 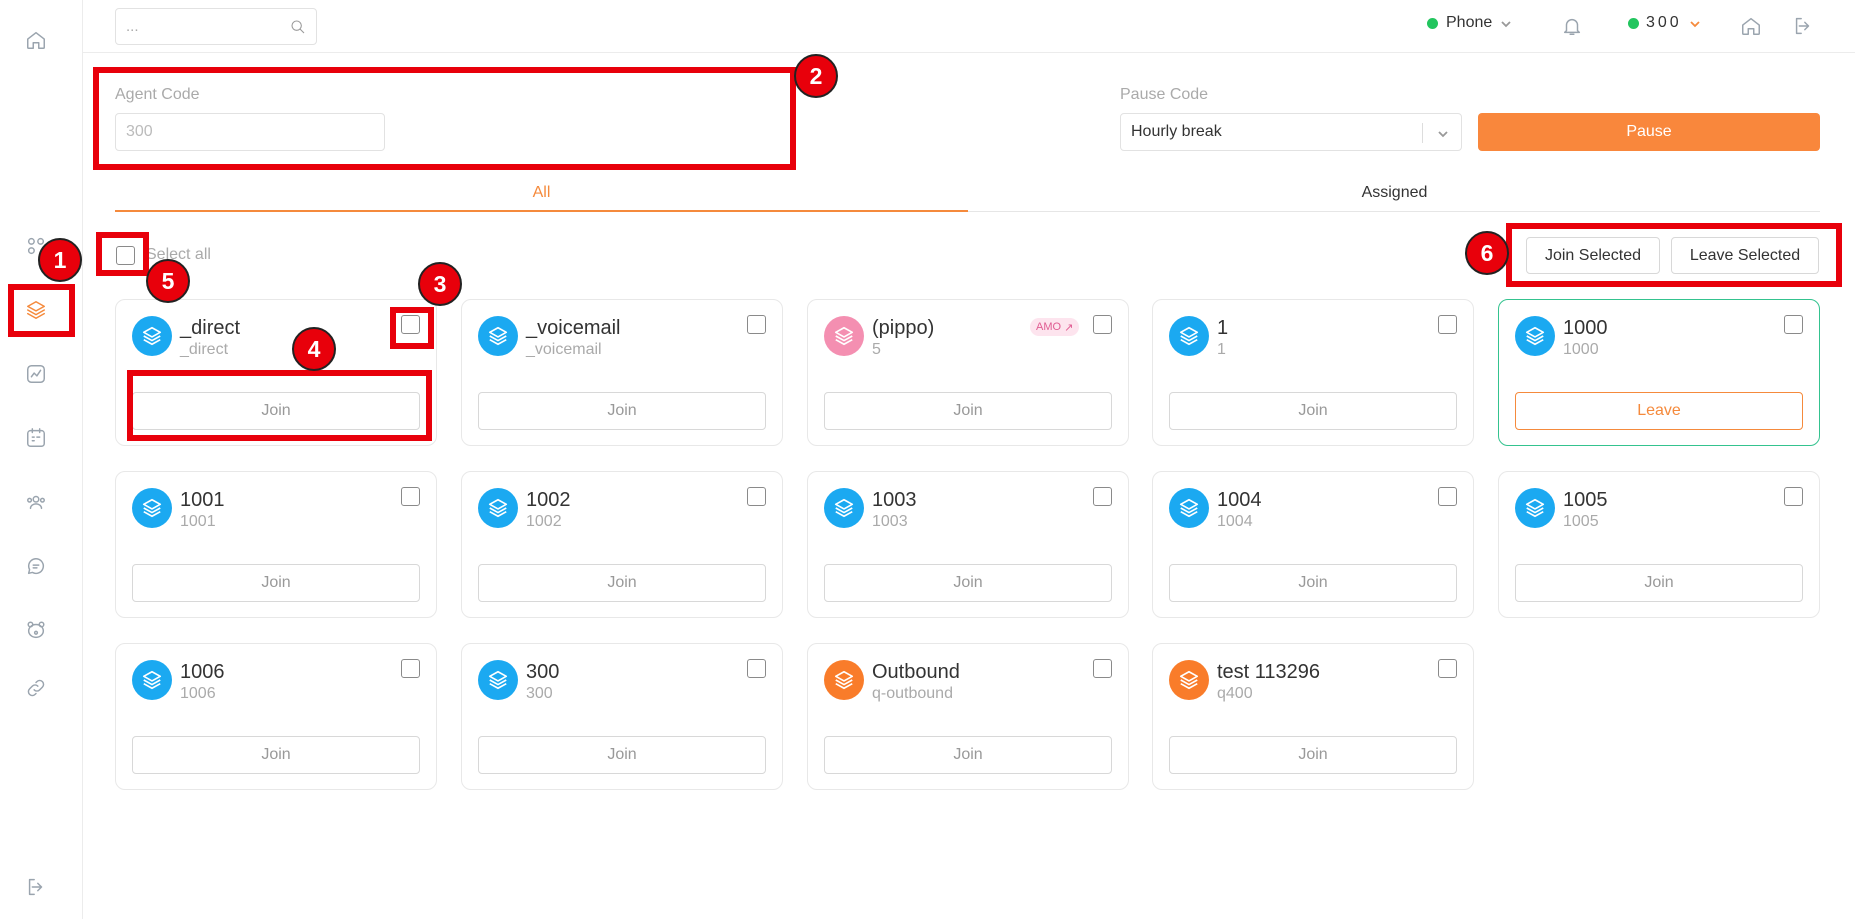 I want to click on phone-selector: Phone, so click(x=1469, y=23).